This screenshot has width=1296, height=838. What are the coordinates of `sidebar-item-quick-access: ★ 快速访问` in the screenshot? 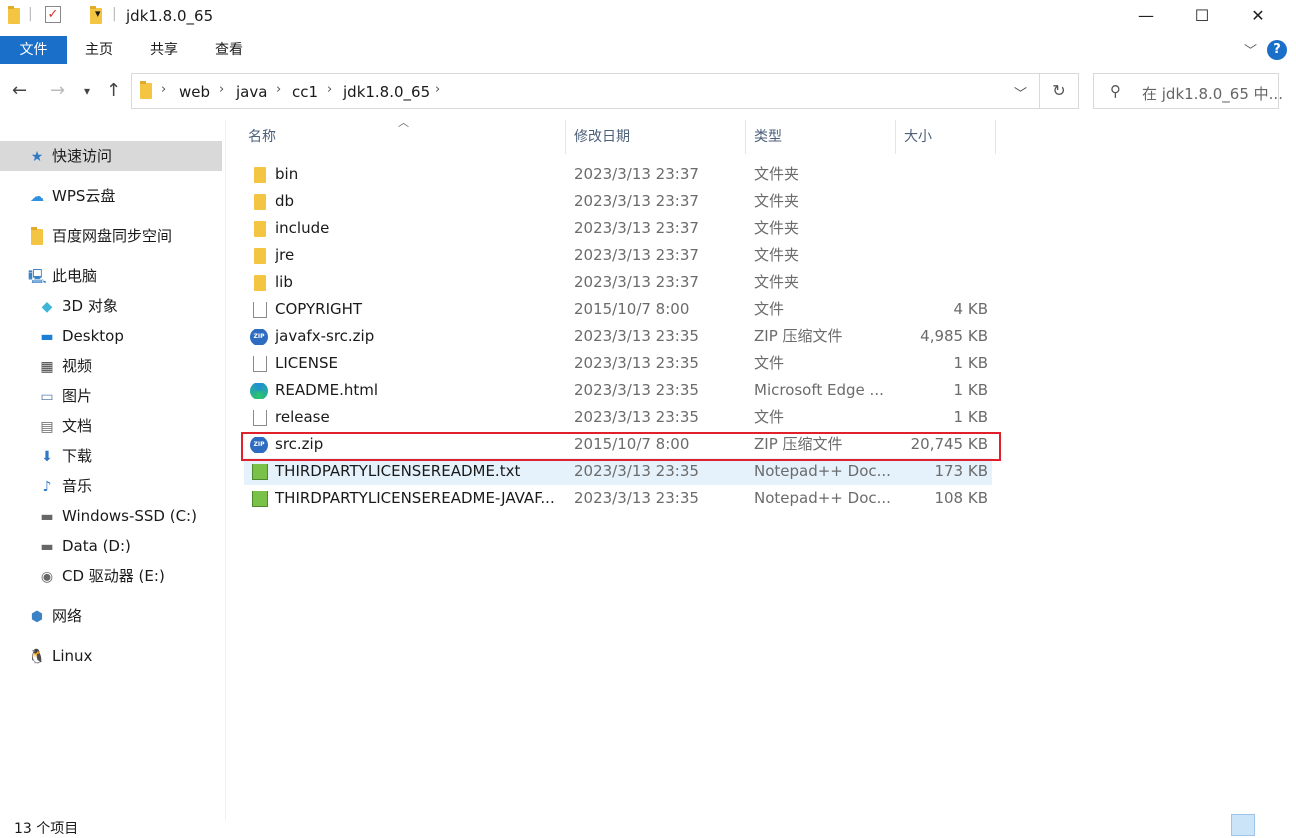 It's located at (111, 156).